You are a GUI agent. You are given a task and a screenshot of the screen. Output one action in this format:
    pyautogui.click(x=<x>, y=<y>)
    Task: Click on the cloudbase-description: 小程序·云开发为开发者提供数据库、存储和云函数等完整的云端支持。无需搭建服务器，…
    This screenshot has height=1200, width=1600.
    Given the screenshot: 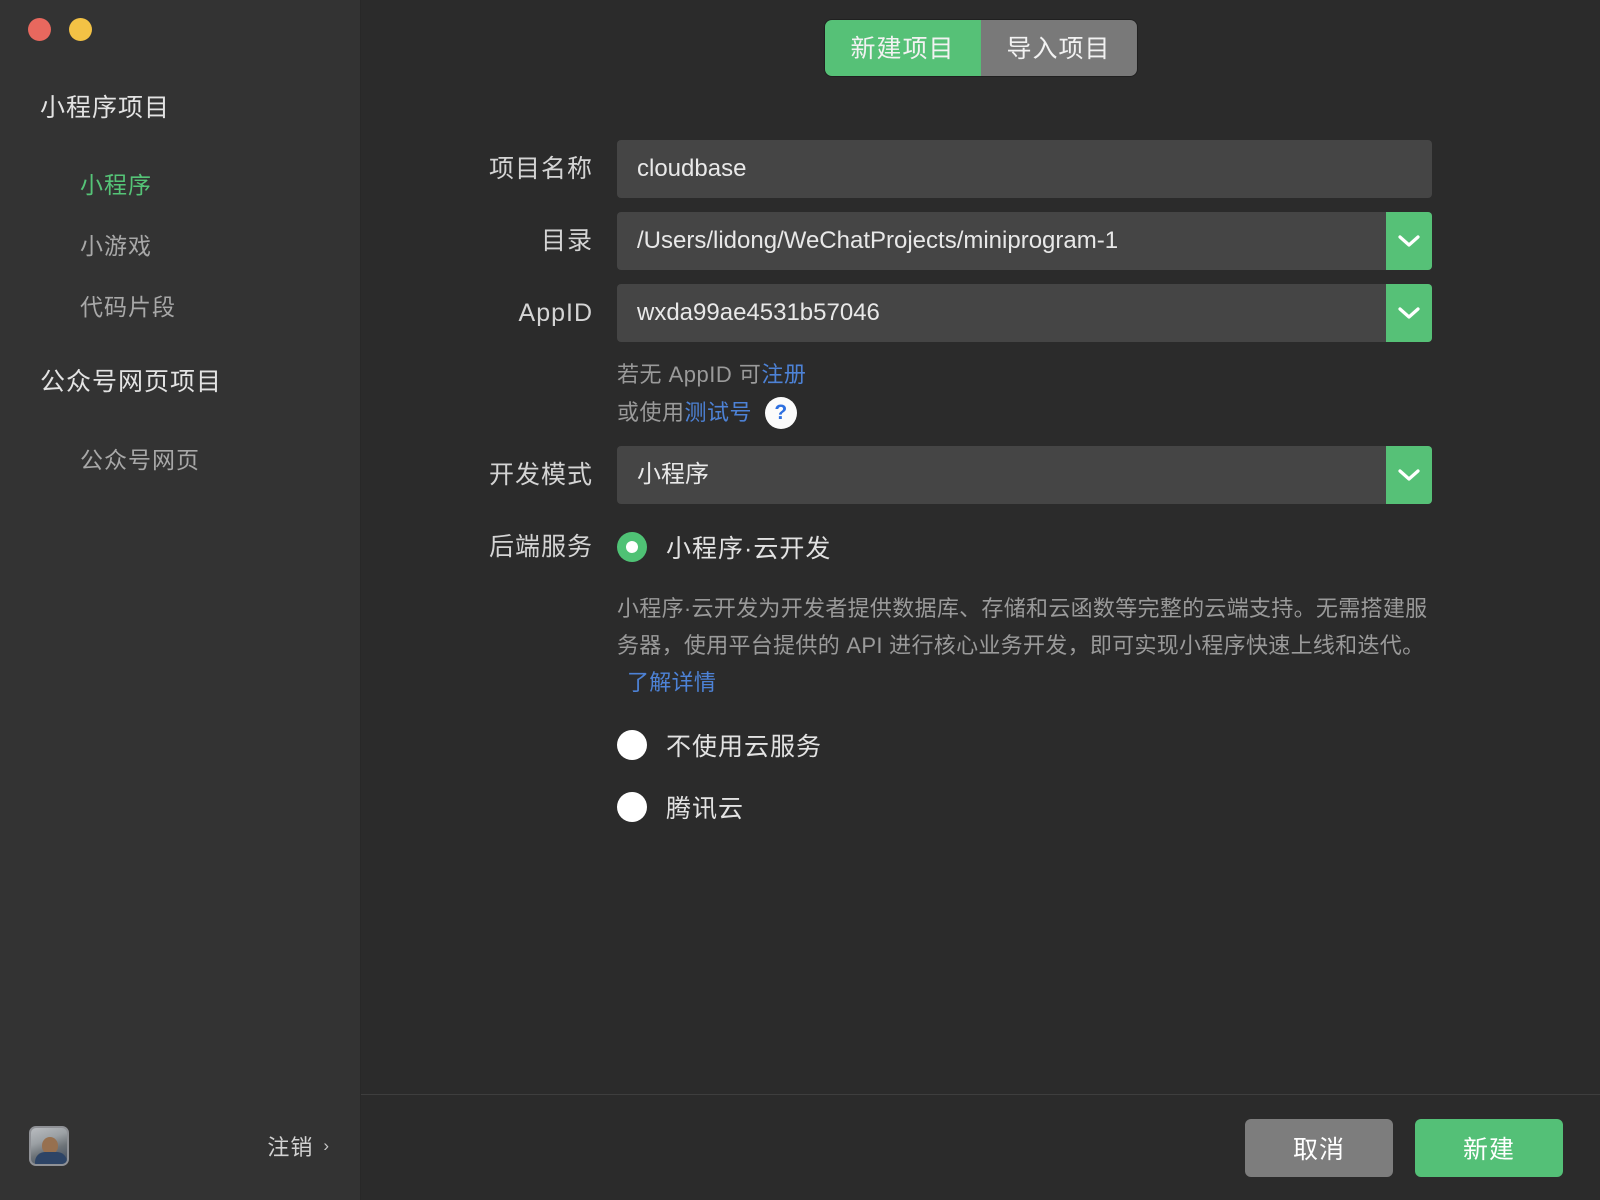 What is the action you would take?
    pyautogui.click(x=1027, y=645)
    